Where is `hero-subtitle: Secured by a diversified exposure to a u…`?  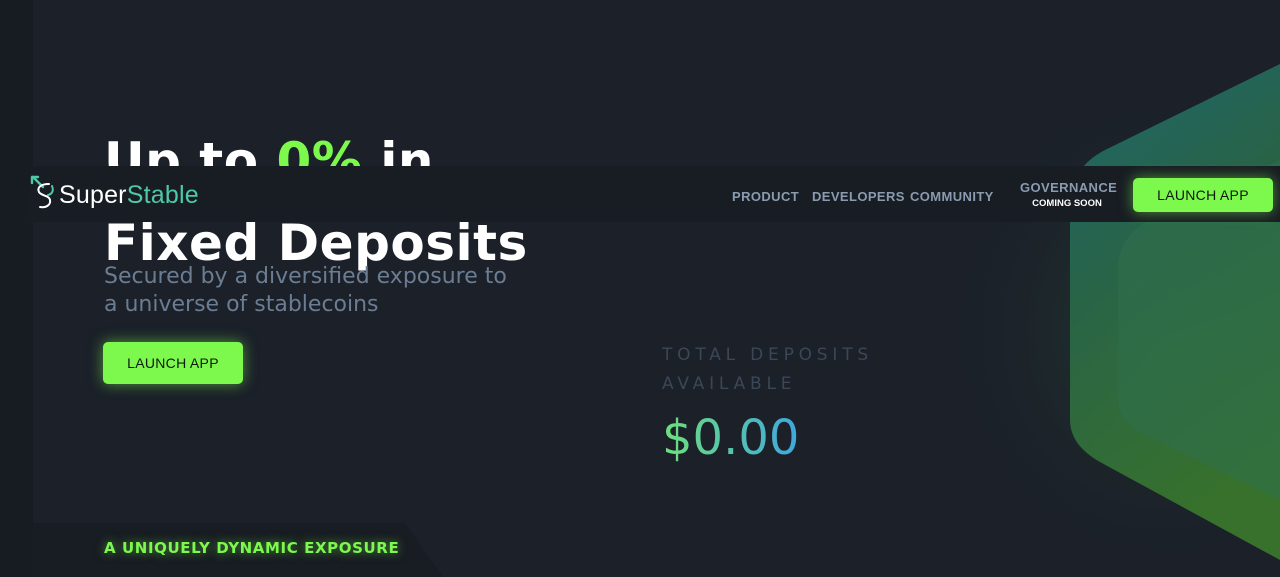 hero-subtitle: Secured by a diversified exposure to a u… is located at coordinates (305, 290).